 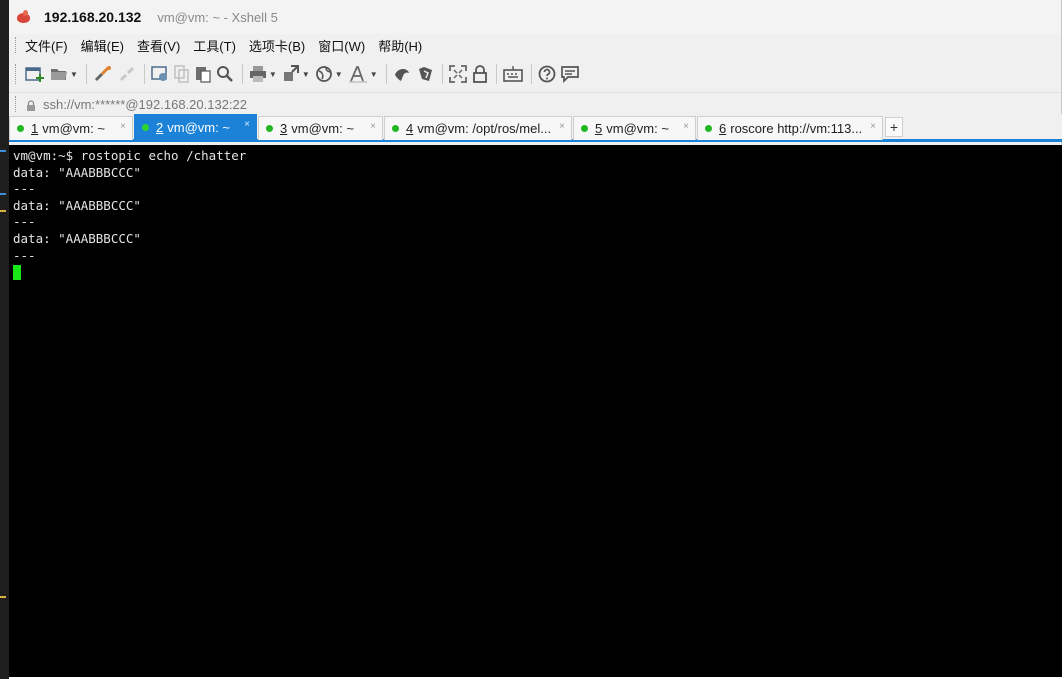 What do you see at coordinates (158, 45) in the screenshot?
I see `menu-view: 查看(V)` at bounding box center [158, 45].